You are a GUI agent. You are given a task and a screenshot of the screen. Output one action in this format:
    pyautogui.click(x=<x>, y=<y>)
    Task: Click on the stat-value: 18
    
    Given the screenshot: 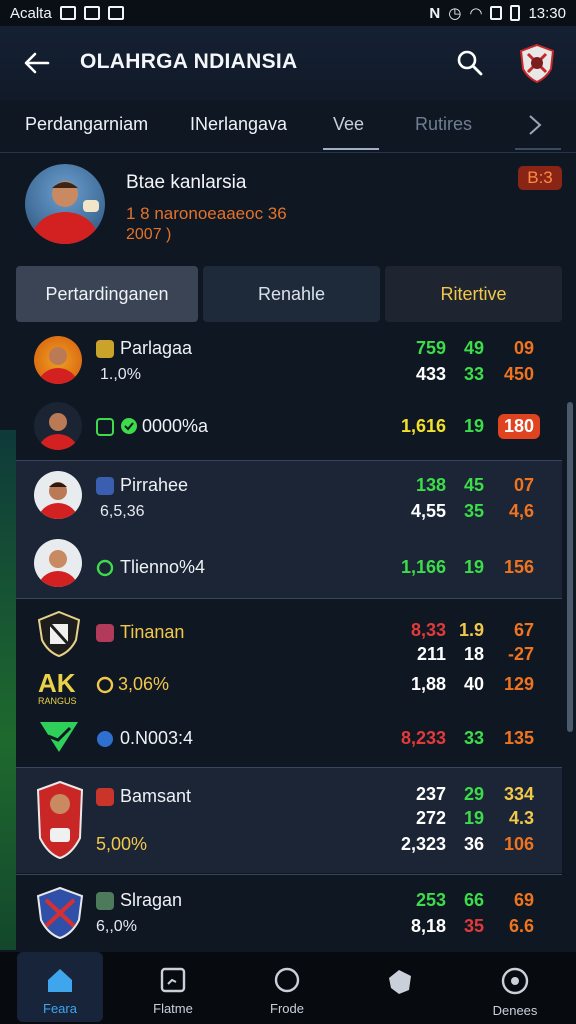 What is the action you would take?
    pyautogui.click(x=473, y=654)
    